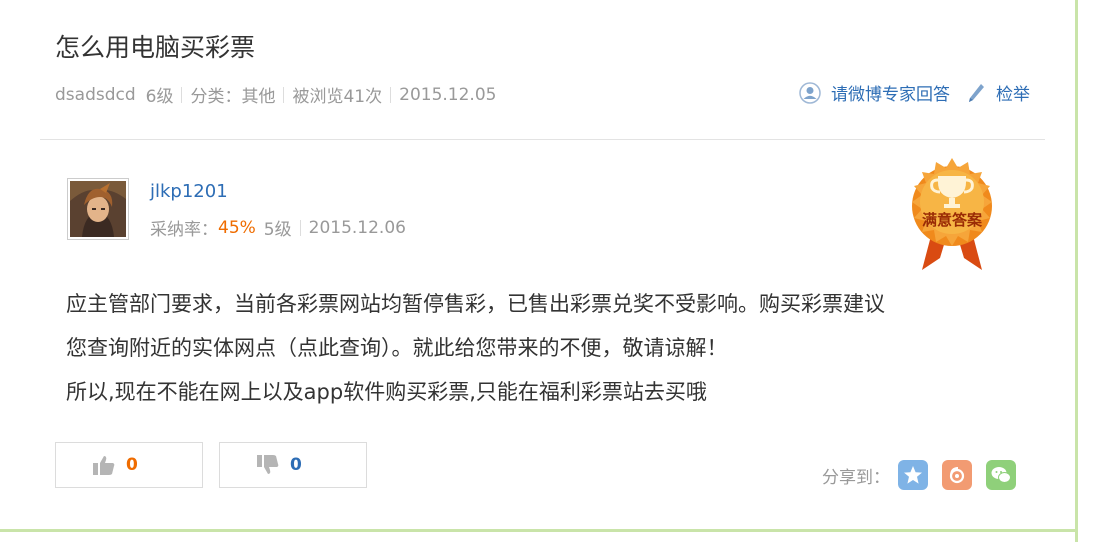 This screenshot has width=1104, height=542. Describe the element at coordinates (952, 220) in the screenshot. I see `badge-label: 满意答案` at that location.